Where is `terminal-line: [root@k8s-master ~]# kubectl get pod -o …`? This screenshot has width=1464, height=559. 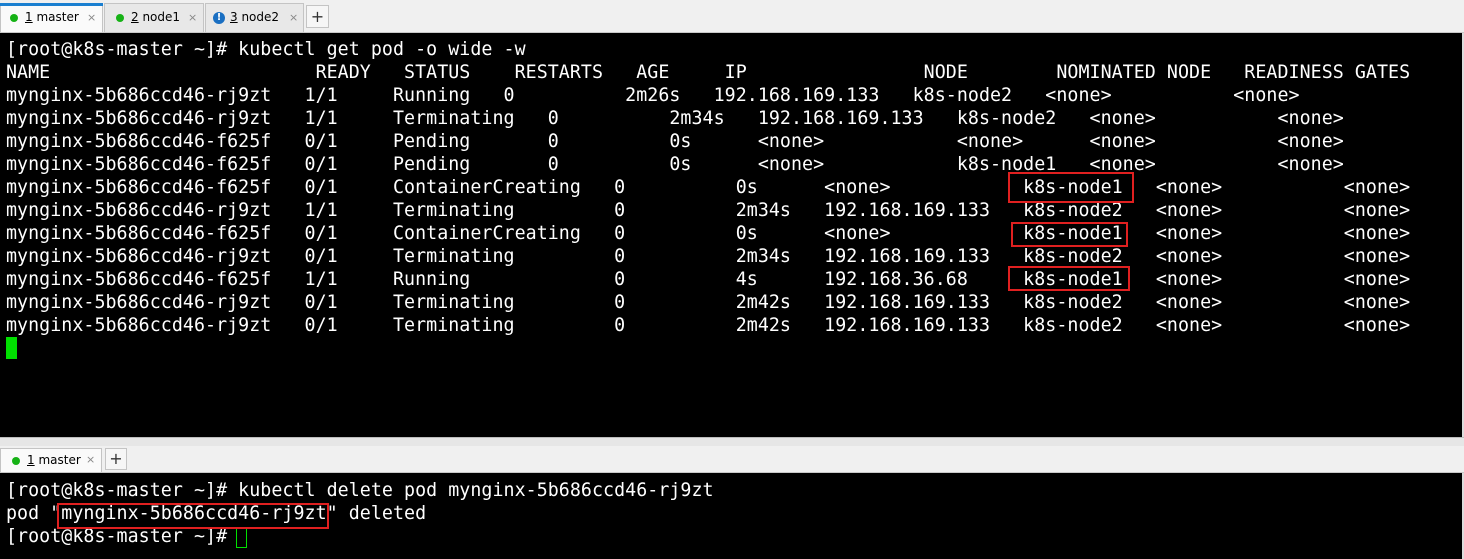 terminal-line: [root@k8s-master ~]# kubectl get pod -o … is located at coordinates (266, 49).